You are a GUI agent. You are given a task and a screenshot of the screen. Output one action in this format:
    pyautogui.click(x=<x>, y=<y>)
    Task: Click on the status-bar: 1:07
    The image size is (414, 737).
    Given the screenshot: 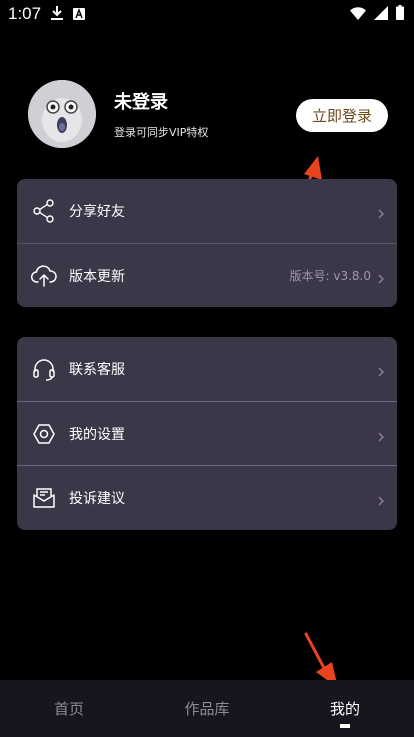 What is the action you would take?
    pyautogui.click(x=207, y=14)
    